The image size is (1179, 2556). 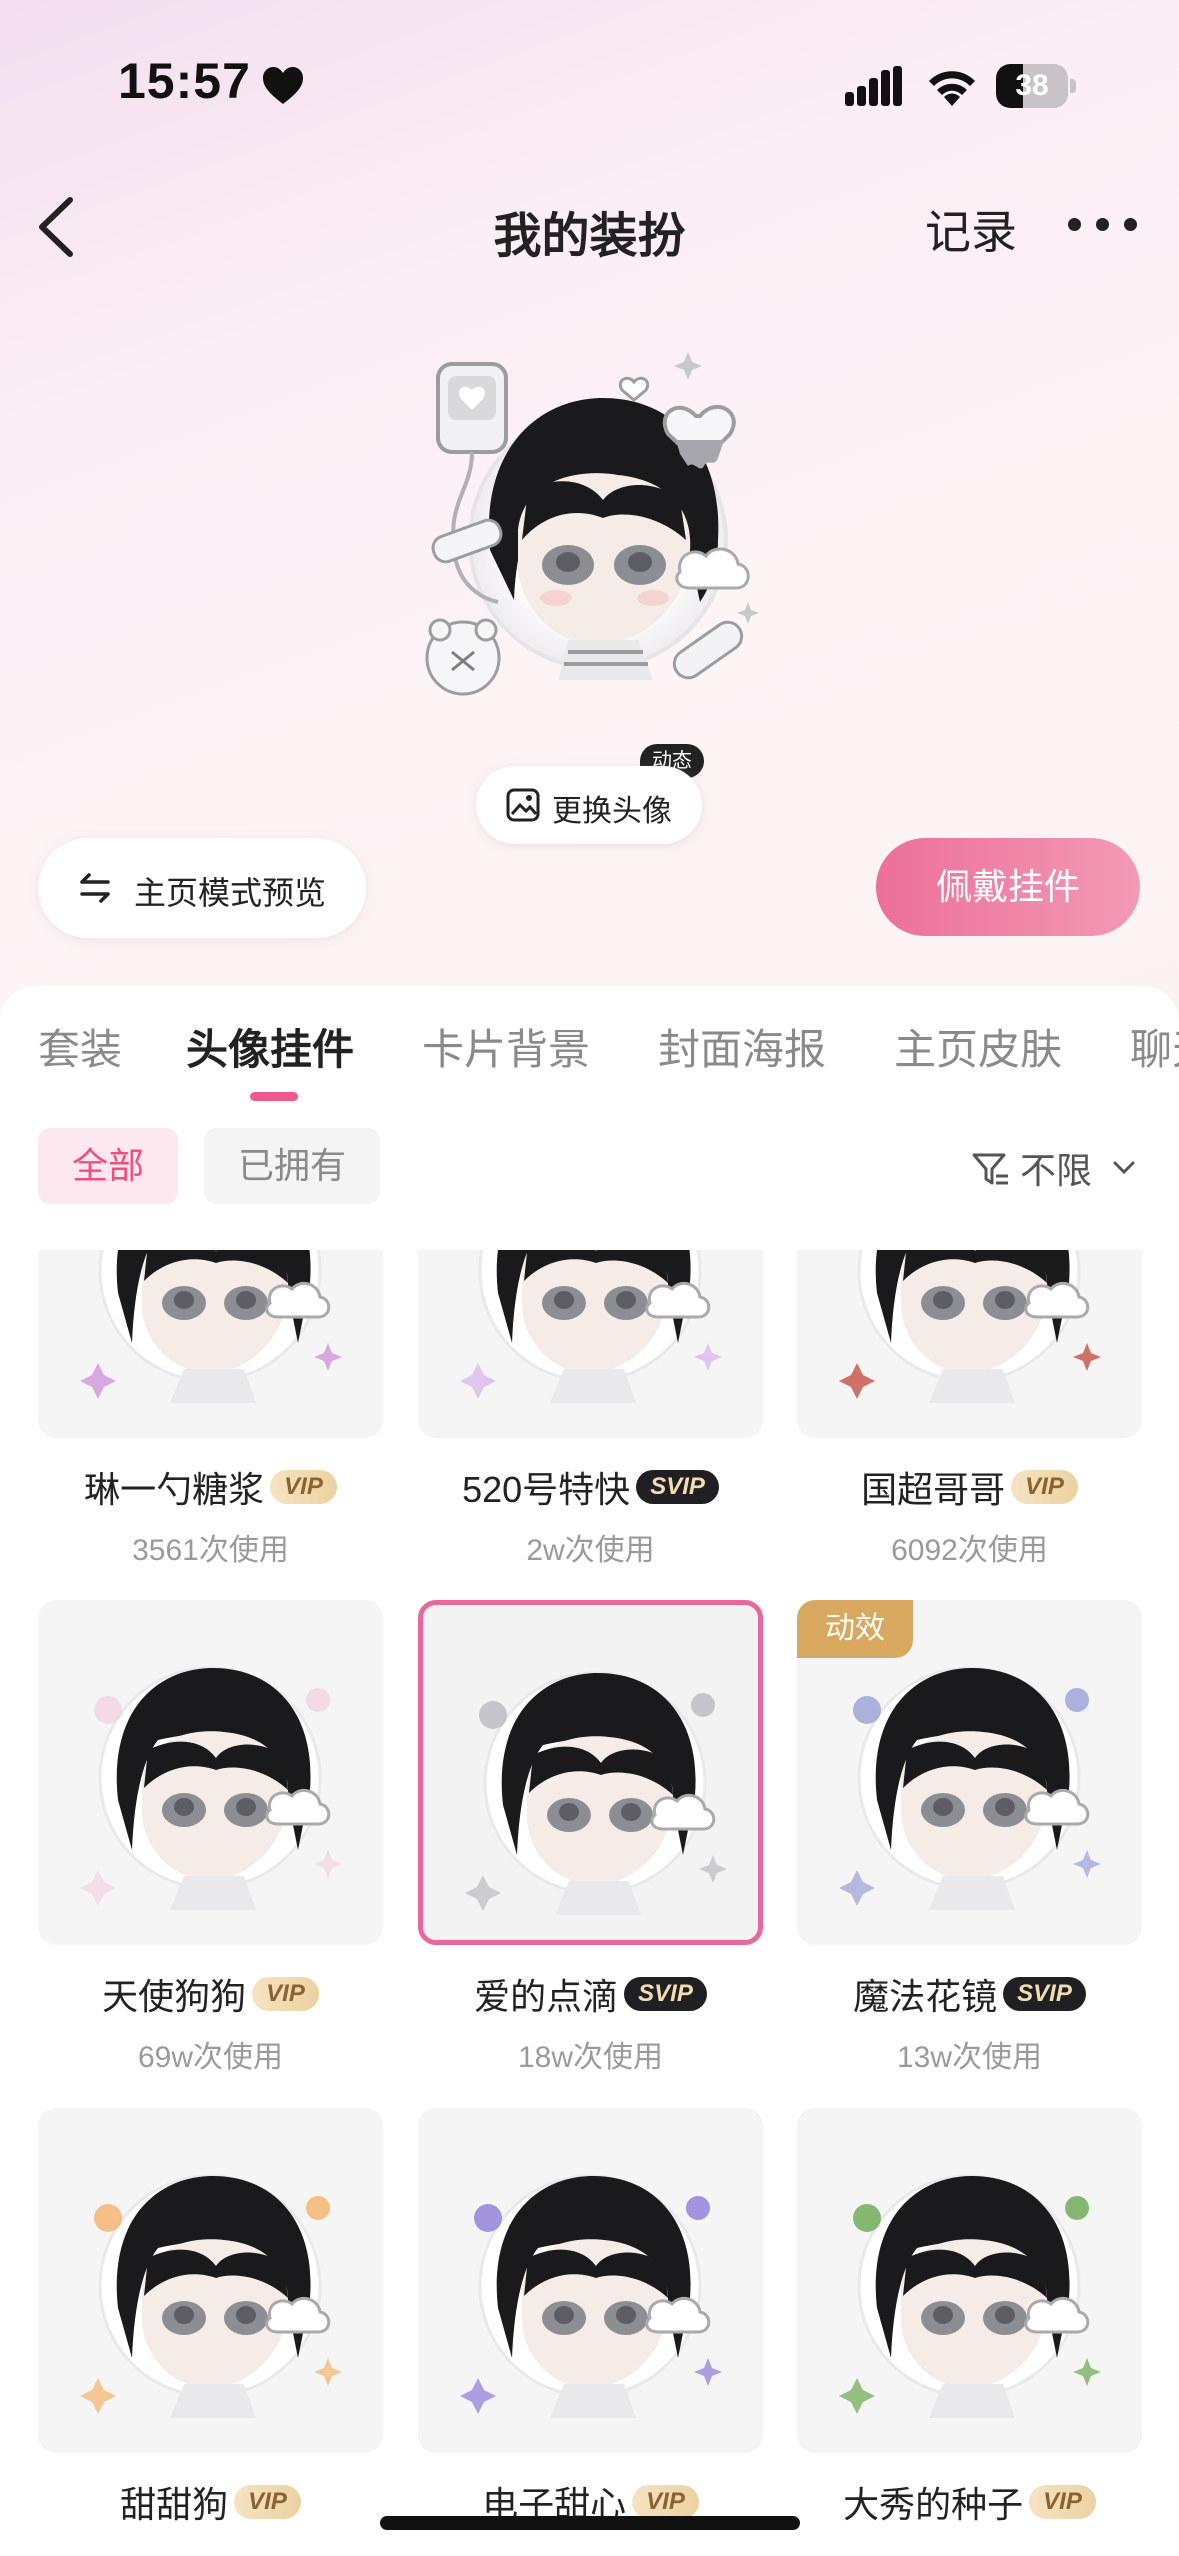 I want to click on usage-count: 3561次使用, so click(x=210, y=1550).